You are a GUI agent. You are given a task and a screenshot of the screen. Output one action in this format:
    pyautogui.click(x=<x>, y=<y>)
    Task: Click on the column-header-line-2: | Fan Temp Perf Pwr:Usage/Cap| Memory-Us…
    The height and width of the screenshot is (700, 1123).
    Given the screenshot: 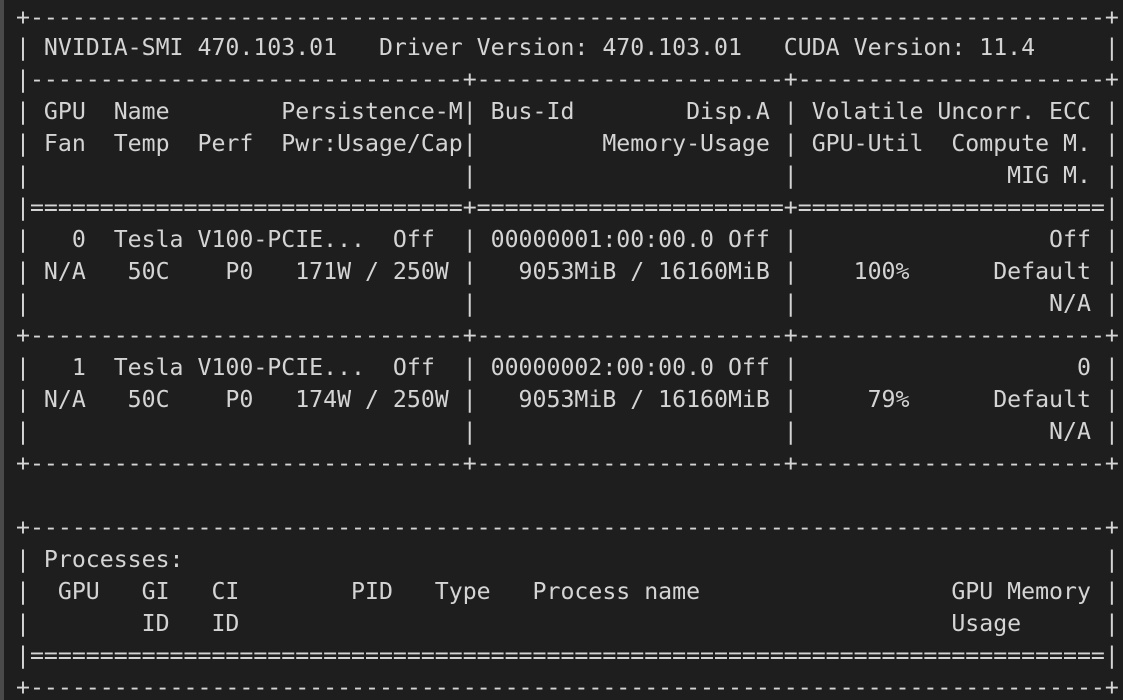 What is the action you would take?
    pyautogui.click(x=567, y=143)
    